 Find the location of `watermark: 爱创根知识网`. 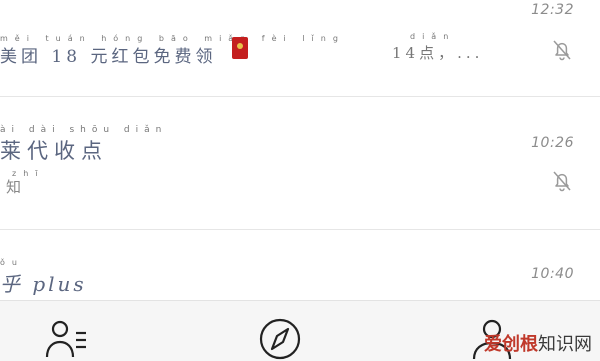

watermark: 爱创根知识网 is located at coordinates (538, 343).